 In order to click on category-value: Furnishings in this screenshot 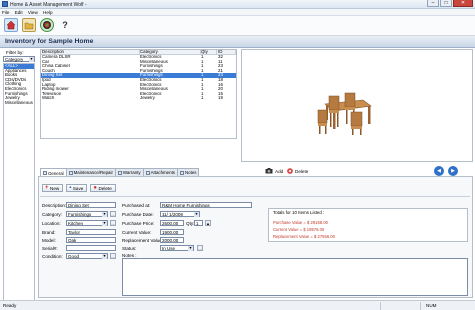, I will do `click(80, 214)`.